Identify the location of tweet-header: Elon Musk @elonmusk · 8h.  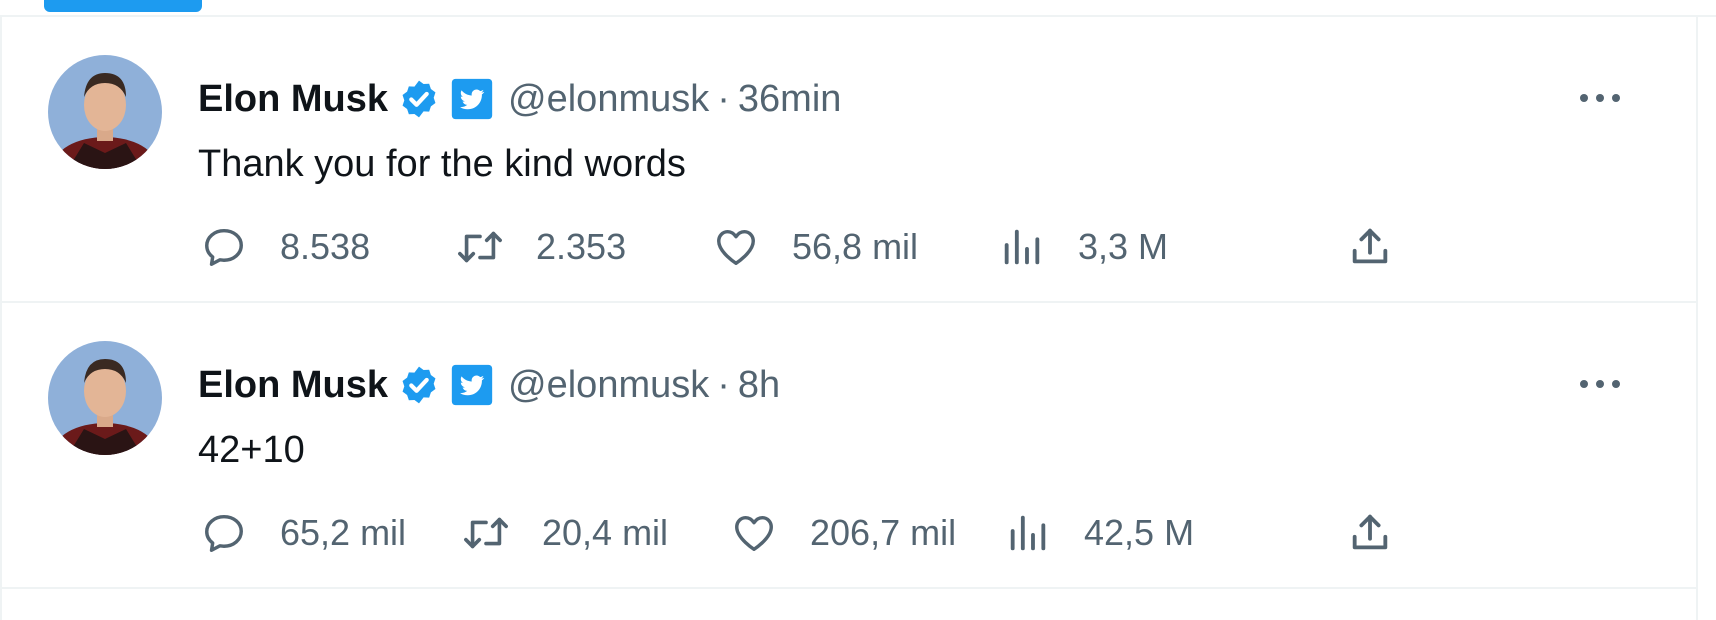
(489, 385).